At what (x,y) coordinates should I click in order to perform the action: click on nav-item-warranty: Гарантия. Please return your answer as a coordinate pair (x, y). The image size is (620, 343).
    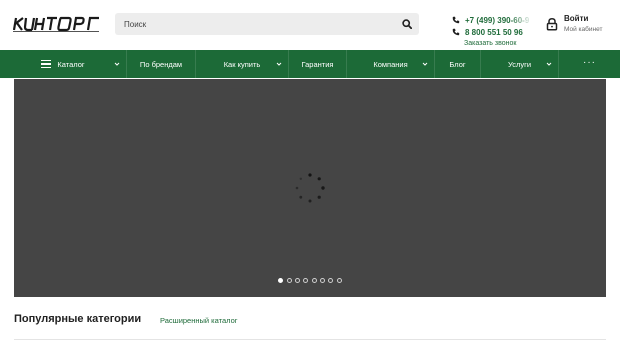
    Looking at the image, I should click on (318, 64).